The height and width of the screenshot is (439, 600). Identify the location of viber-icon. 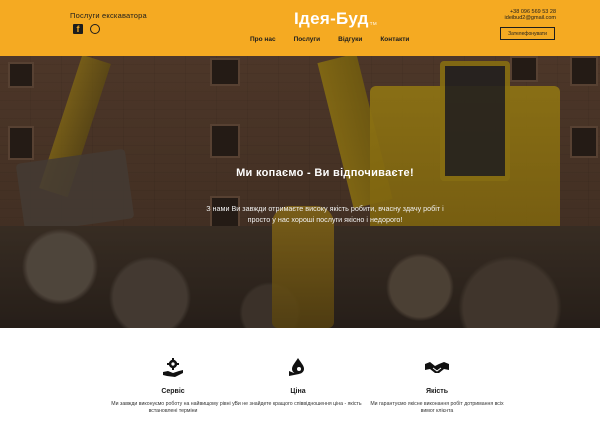
(95, 29).